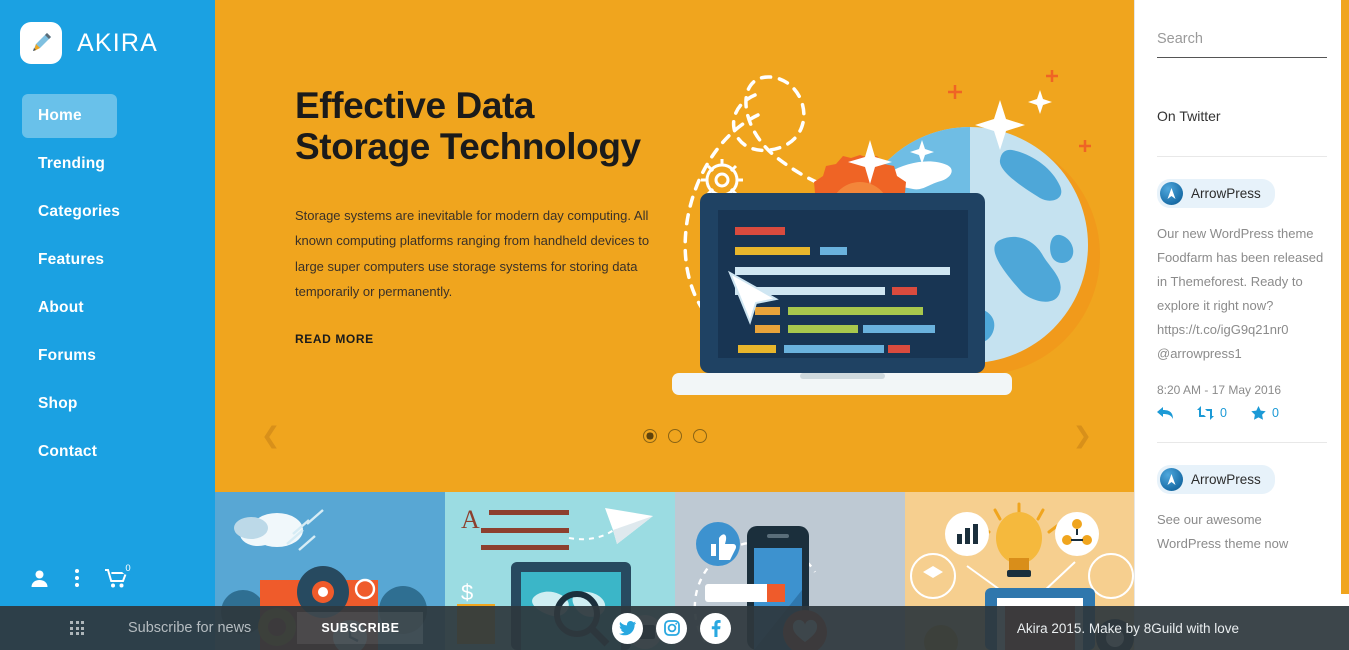  I want to click on sidebar-tools: 0, so click(82, 574).